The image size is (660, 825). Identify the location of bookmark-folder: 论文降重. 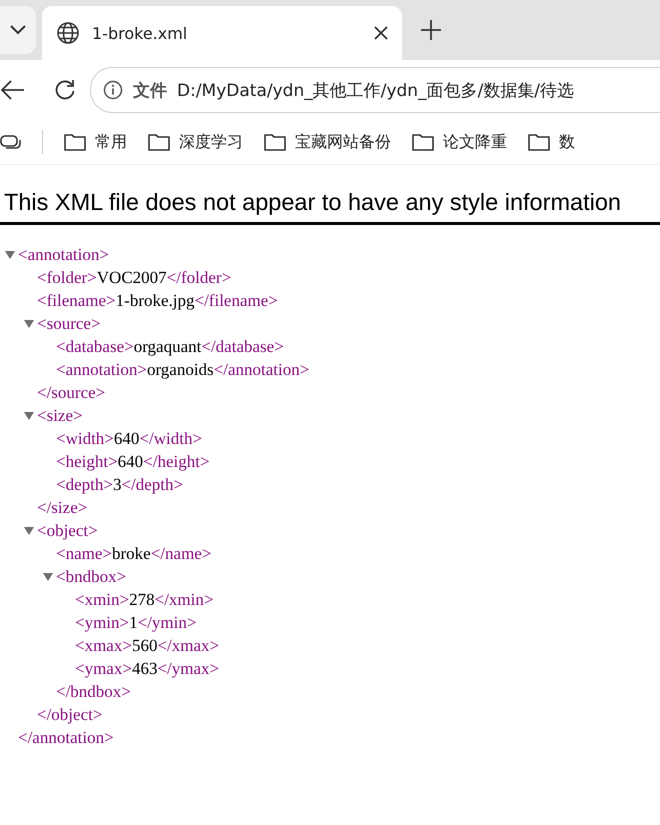
(459, 142).